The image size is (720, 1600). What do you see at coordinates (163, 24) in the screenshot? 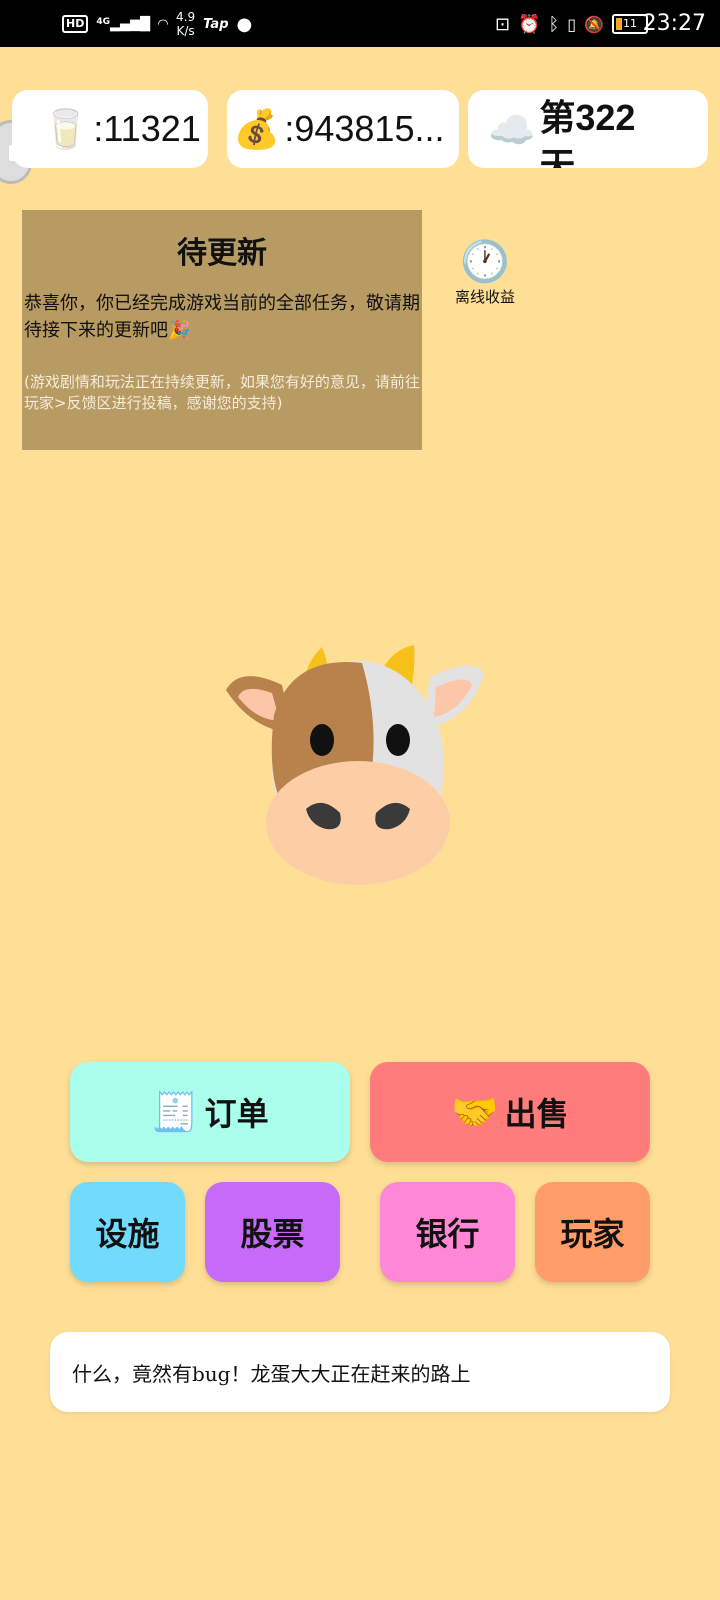
I see `wifi-icon: ◠` at bounding box center [163, 24].